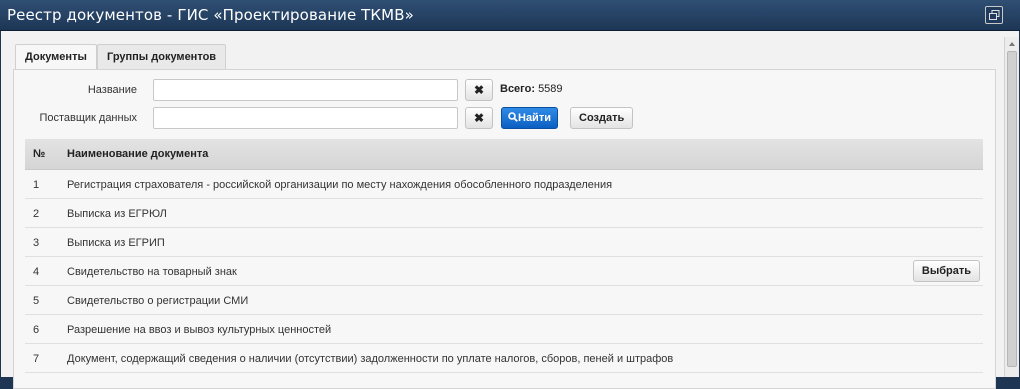  Describe the element at coordinates (513, 117) in the screenshot. I see `search-icon` at that location.